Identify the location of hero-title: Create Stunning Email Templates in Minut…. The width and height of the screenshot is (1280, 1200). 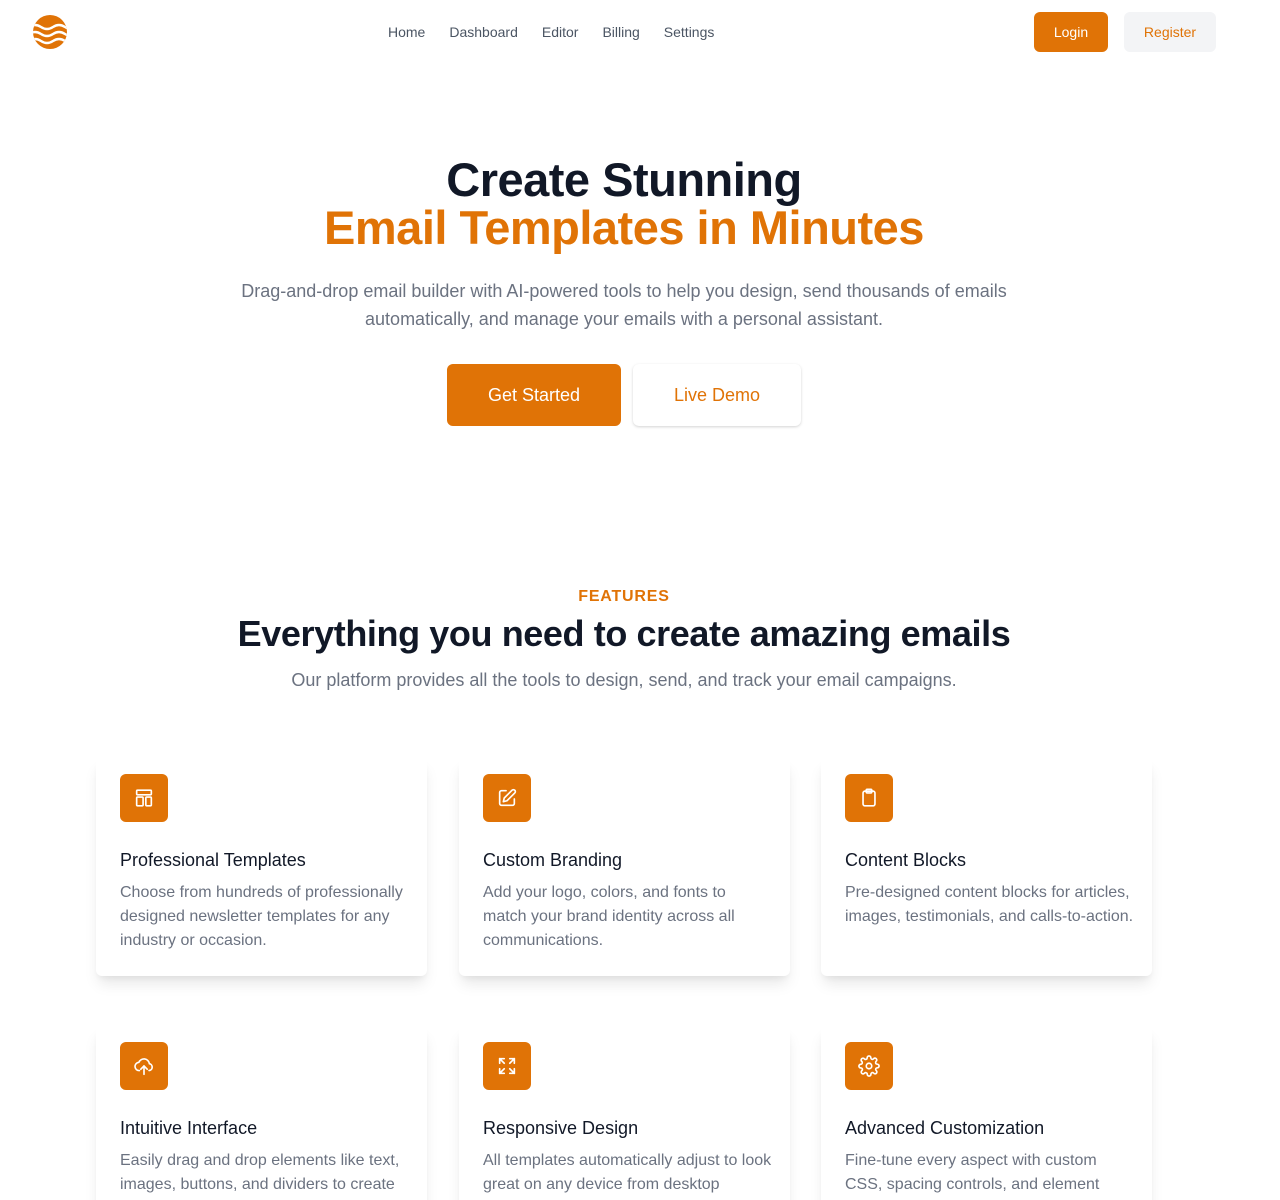
(624, 204).